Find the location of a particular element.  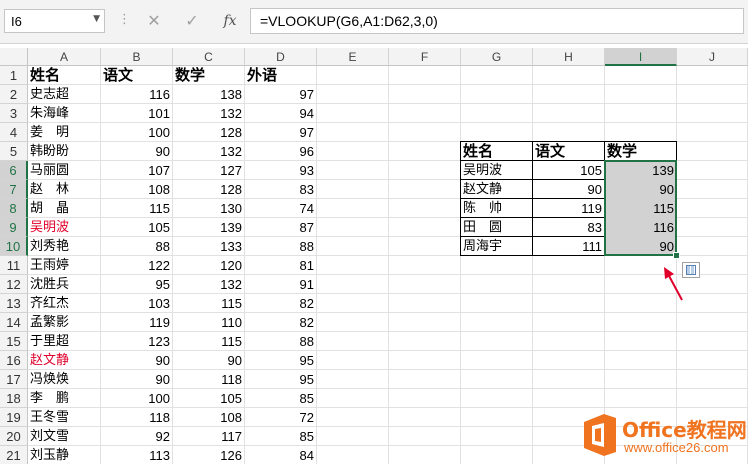

chevron-down-icon: ▼ is located at coordinates (96, 19).